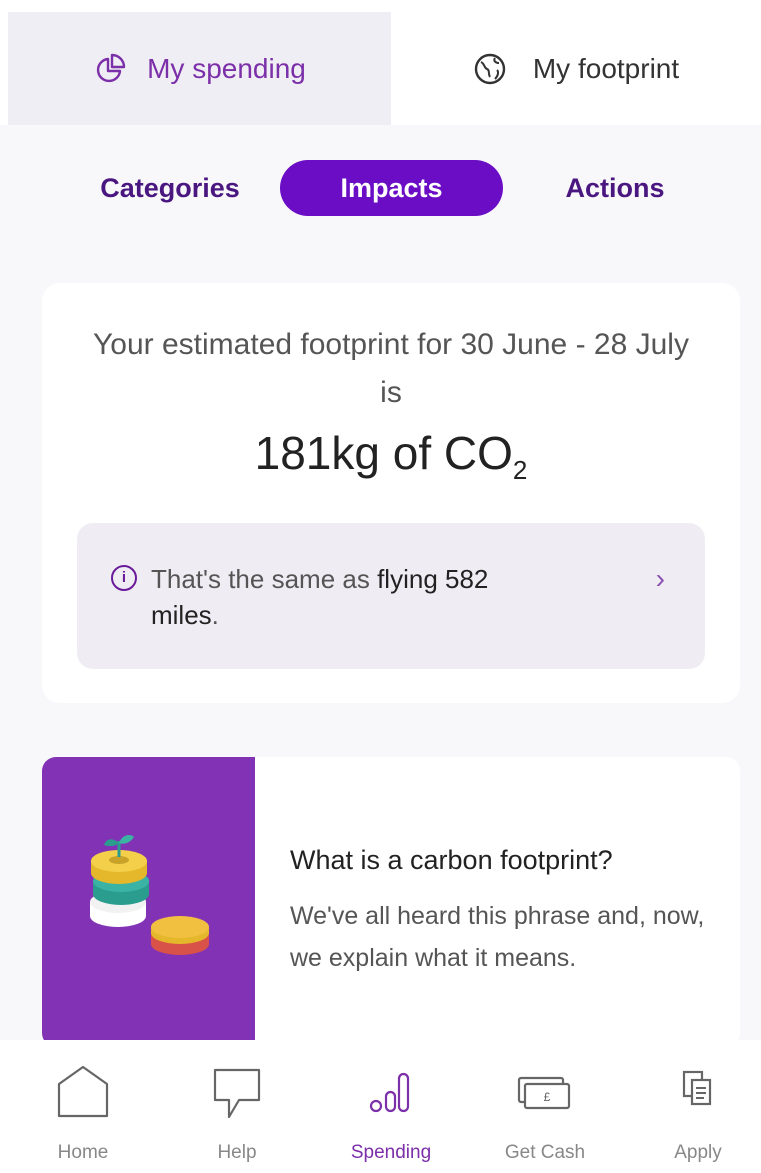  Describe the element at coordinates (698, 1152) in the screenshot. I see `nav-apply-label: Apply` at that location.